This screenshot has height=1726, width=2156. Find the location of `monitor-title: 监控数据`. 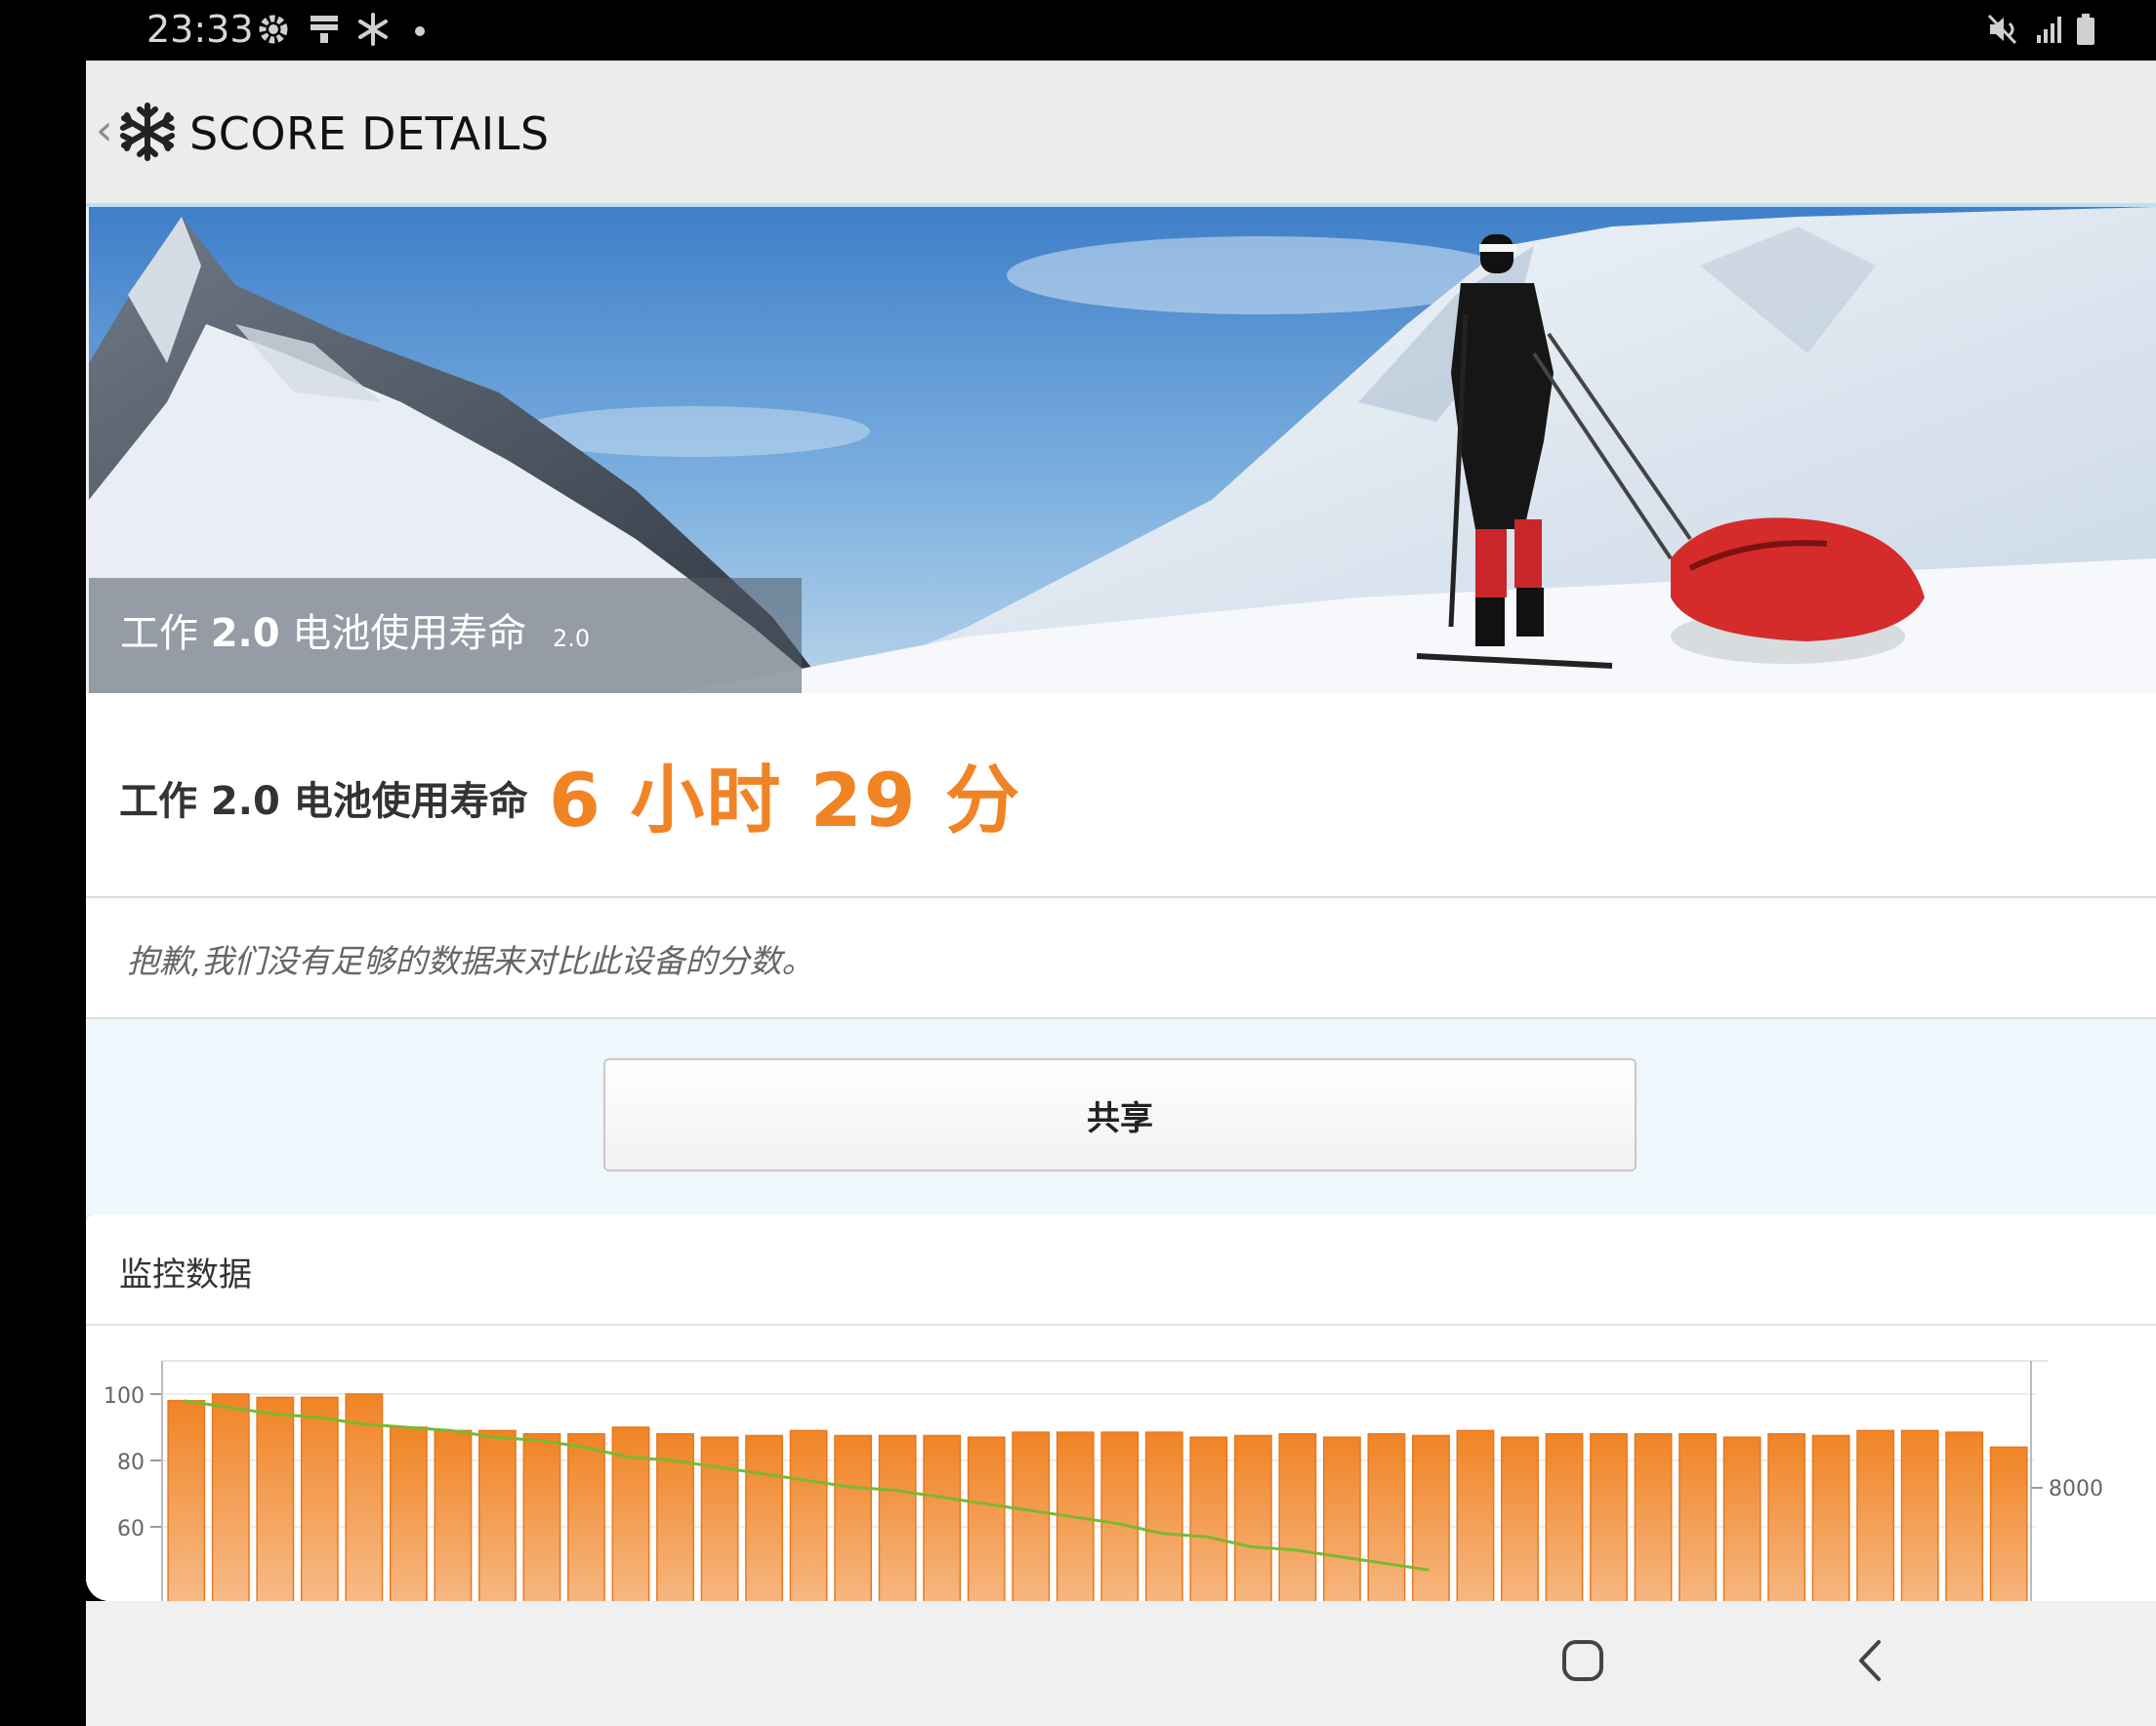

monitor-title: 监控数据 is located at coordinates (185, 1275).